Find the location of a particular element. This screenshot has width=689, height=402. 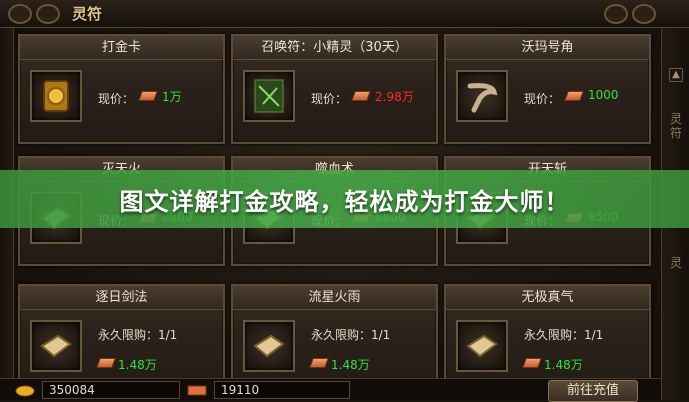

gold-coin-icon is located at coordinates (25, 391).